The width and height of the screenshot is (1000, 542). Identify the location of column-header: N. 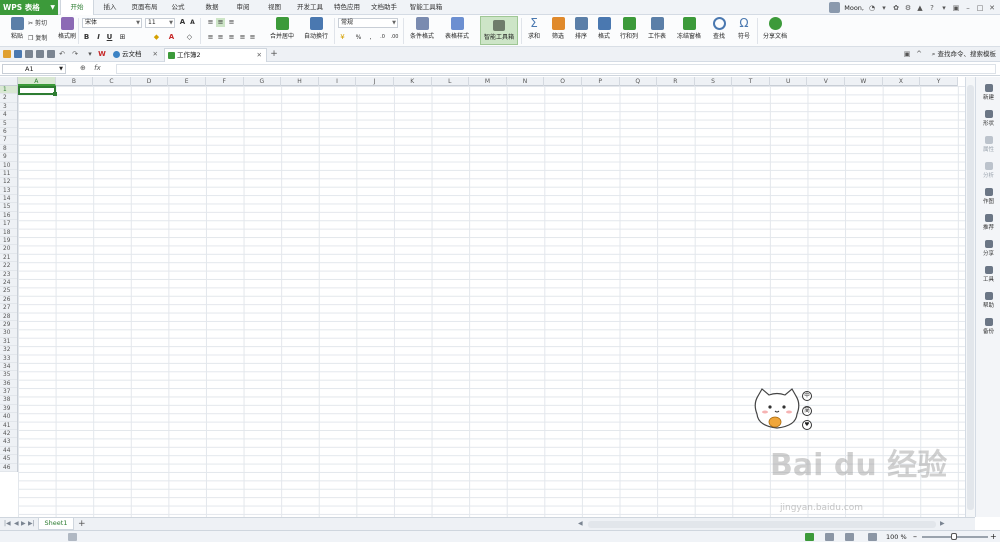
(526, 81).